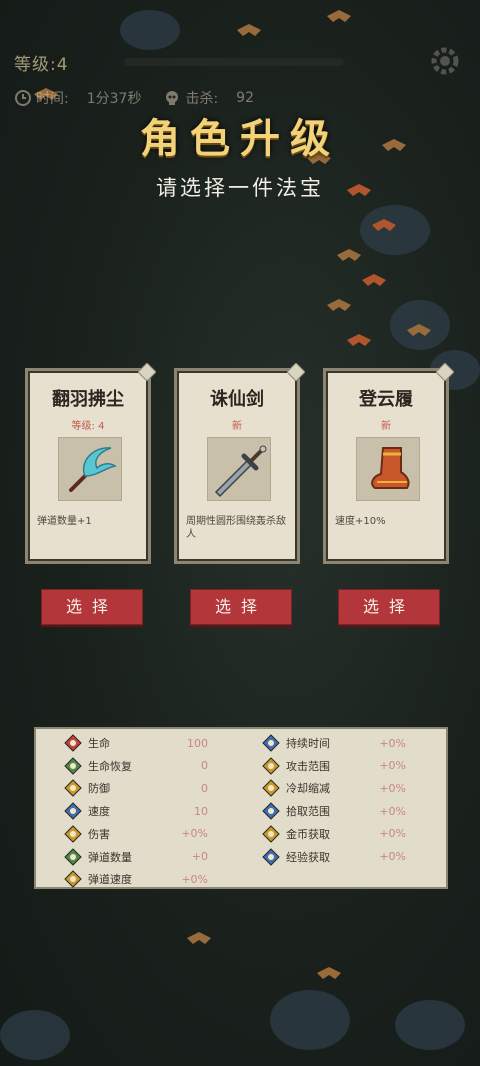 This screenshot has height=1066, width=480. What do you see at coordinates (88, 426) in the screenshot?
I see `card-level: 等级: 4` at bounding box center [88, 426].